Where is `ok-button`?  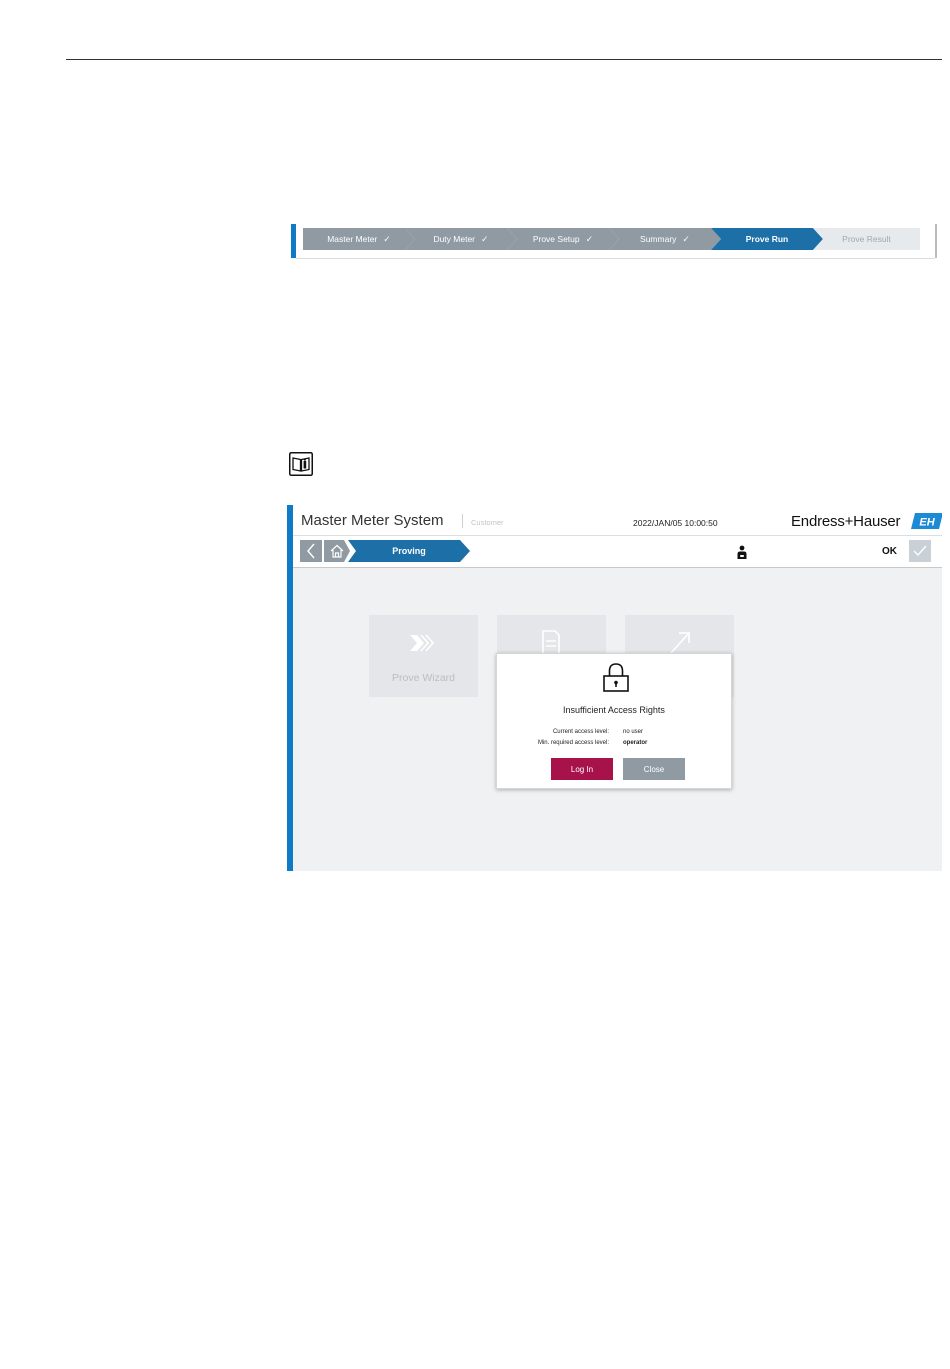
ok-button is located at coordinates (920, 551).